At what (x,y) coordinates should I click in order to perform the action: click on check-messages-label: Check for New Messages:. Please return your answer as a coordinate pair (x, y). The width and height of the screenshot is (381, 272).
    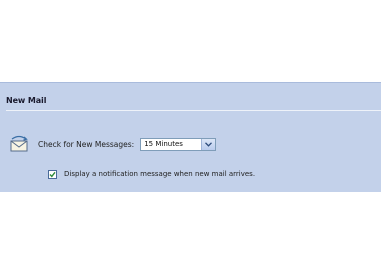
    Looking at the image, I should click on (86, 144).